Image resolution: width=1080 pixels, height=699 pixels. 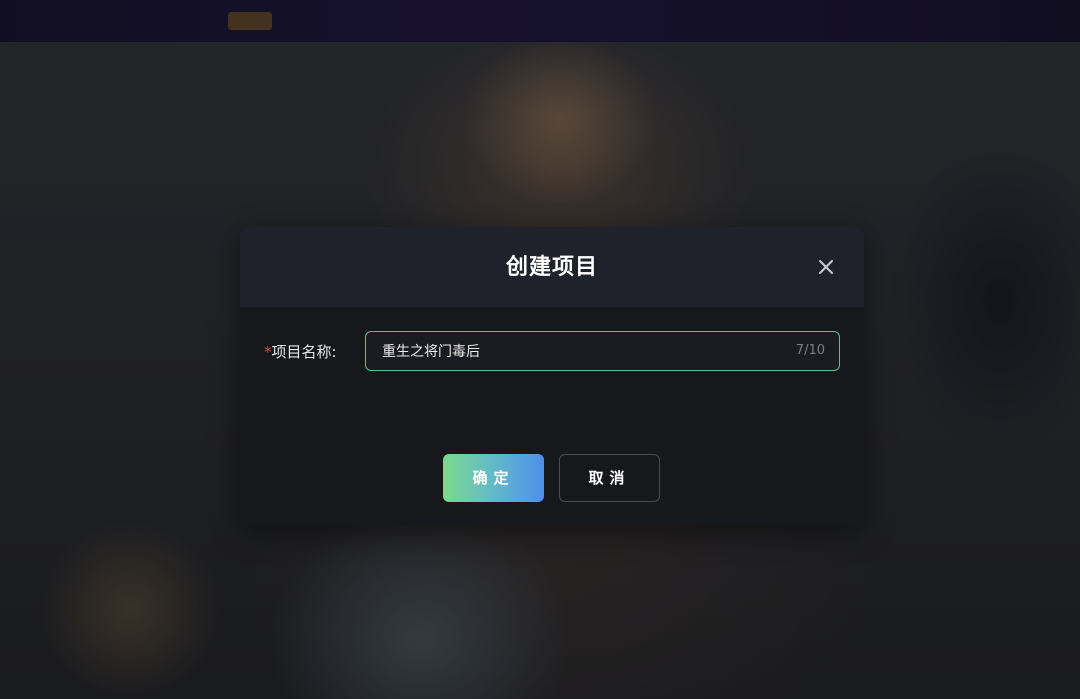 I want to click on confirm-button: 确定, so click(x=493, y=478).